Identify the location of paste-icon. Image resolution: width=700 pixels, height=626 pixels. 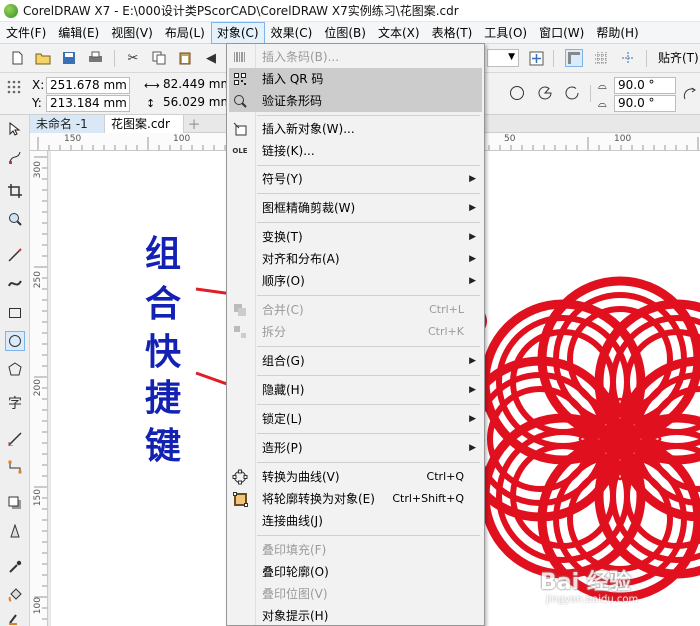
(185, 58).